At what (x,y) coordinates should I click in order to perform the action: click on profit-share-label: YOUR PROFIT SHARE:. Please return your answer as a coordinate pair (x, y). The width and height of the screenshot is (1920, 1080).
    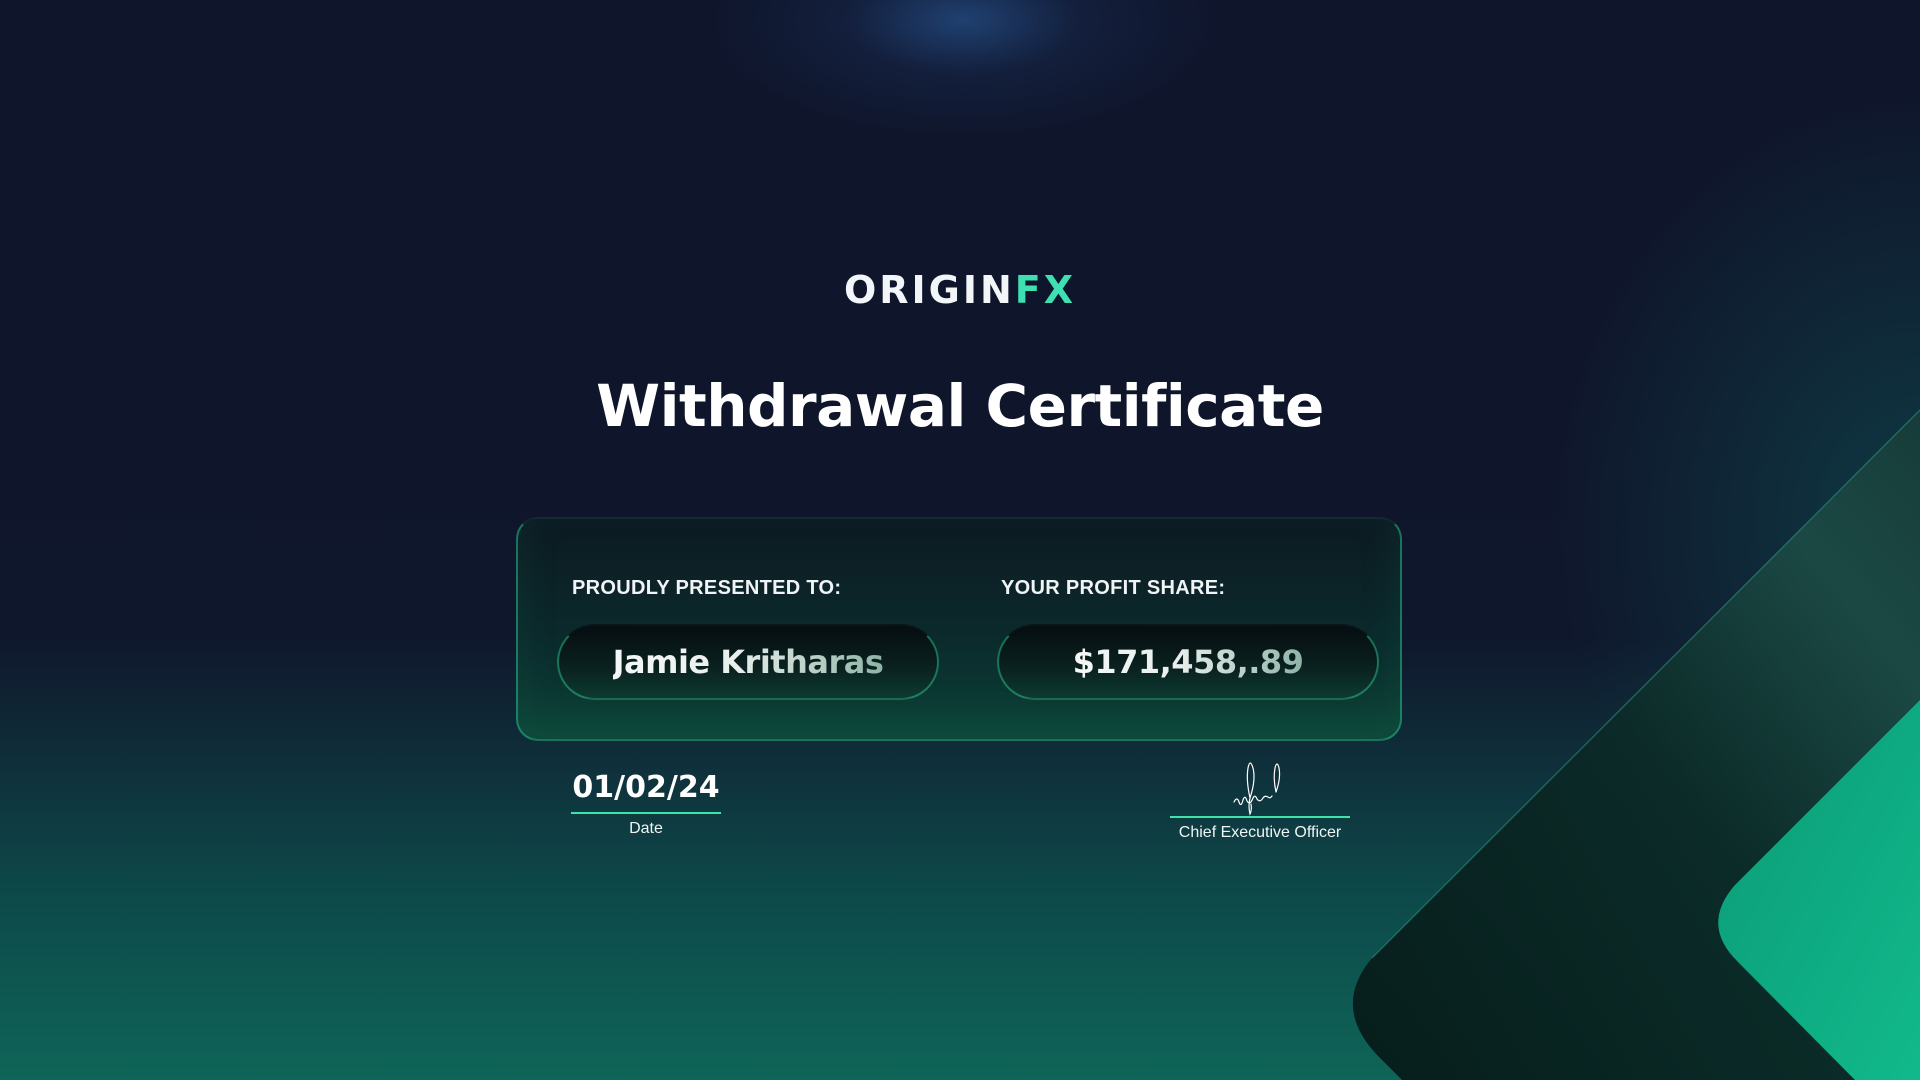
    Looking at the image, I should click on (1113, 588).